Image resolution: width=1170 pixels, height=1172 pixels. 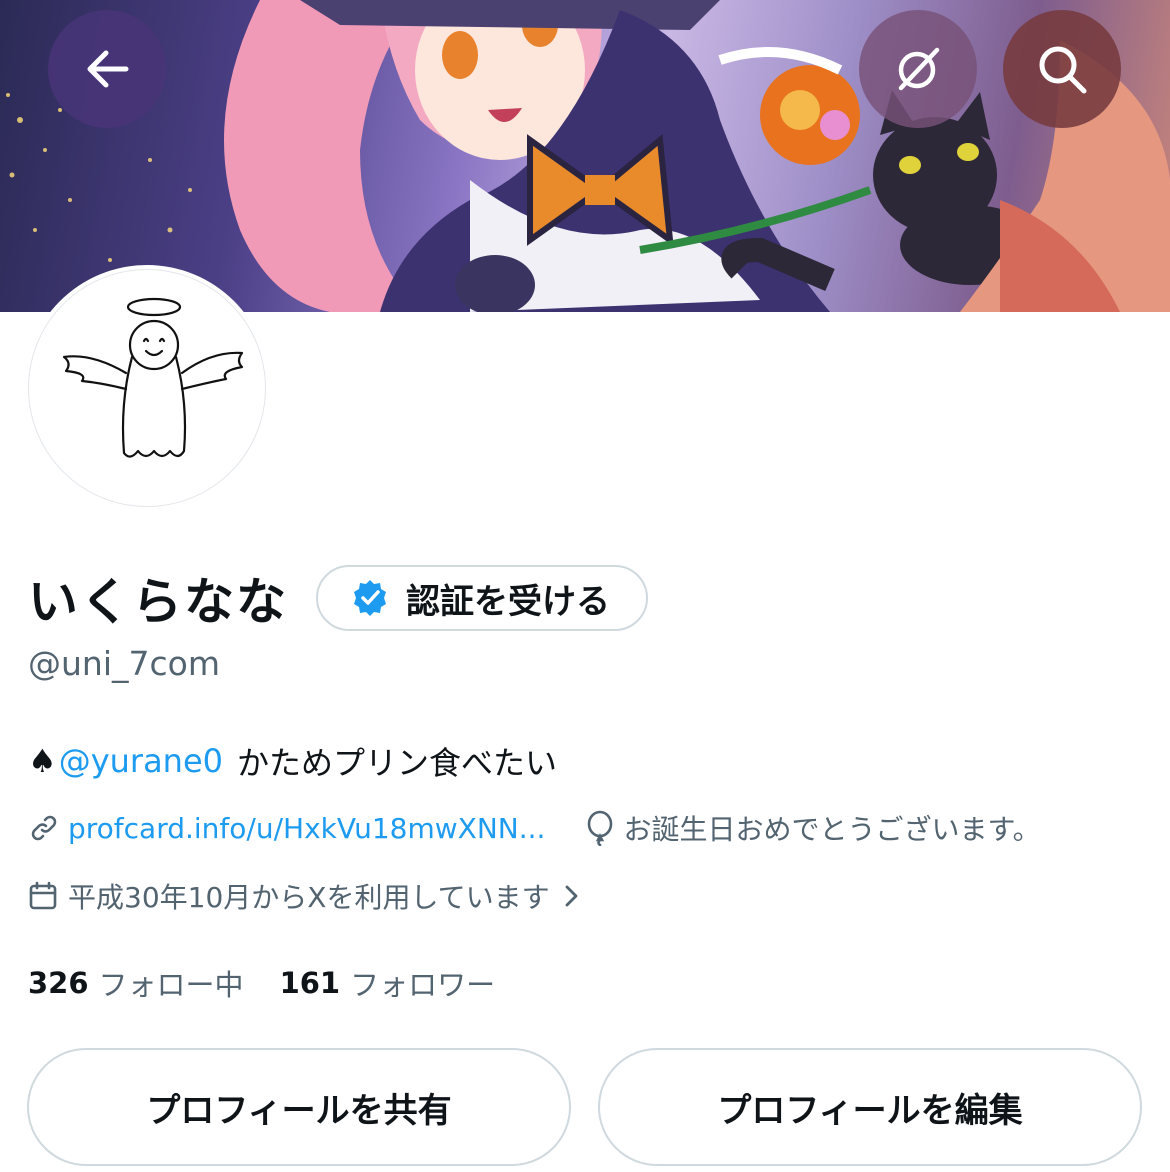 I want to click on edit-profile-button: プロフィールを編集, so click(x=870, y=1107).